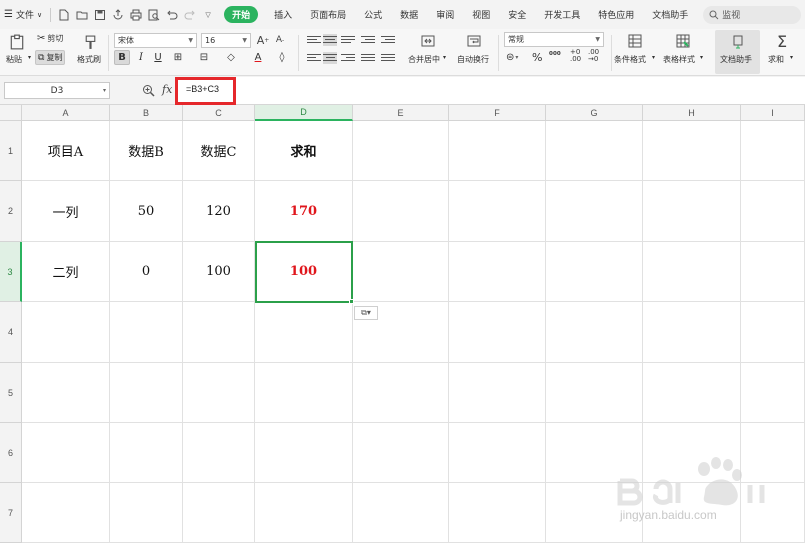  I want to click on cell-i5, so click(773, 393).